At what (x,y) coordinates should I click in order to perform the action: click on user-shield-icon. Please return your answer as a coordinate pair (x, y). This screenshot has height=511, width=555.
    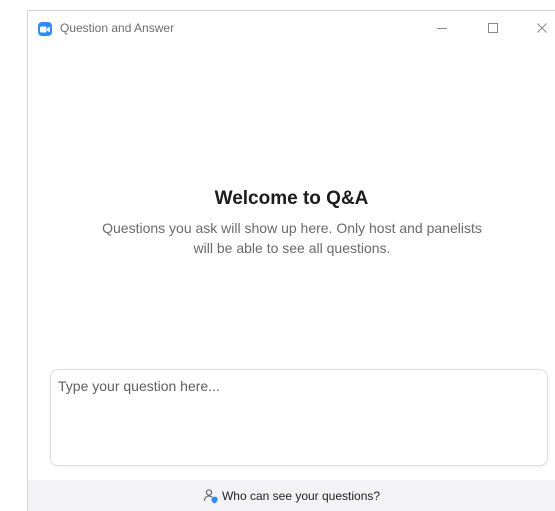
    Looking at the image, I should click on (211, 496).